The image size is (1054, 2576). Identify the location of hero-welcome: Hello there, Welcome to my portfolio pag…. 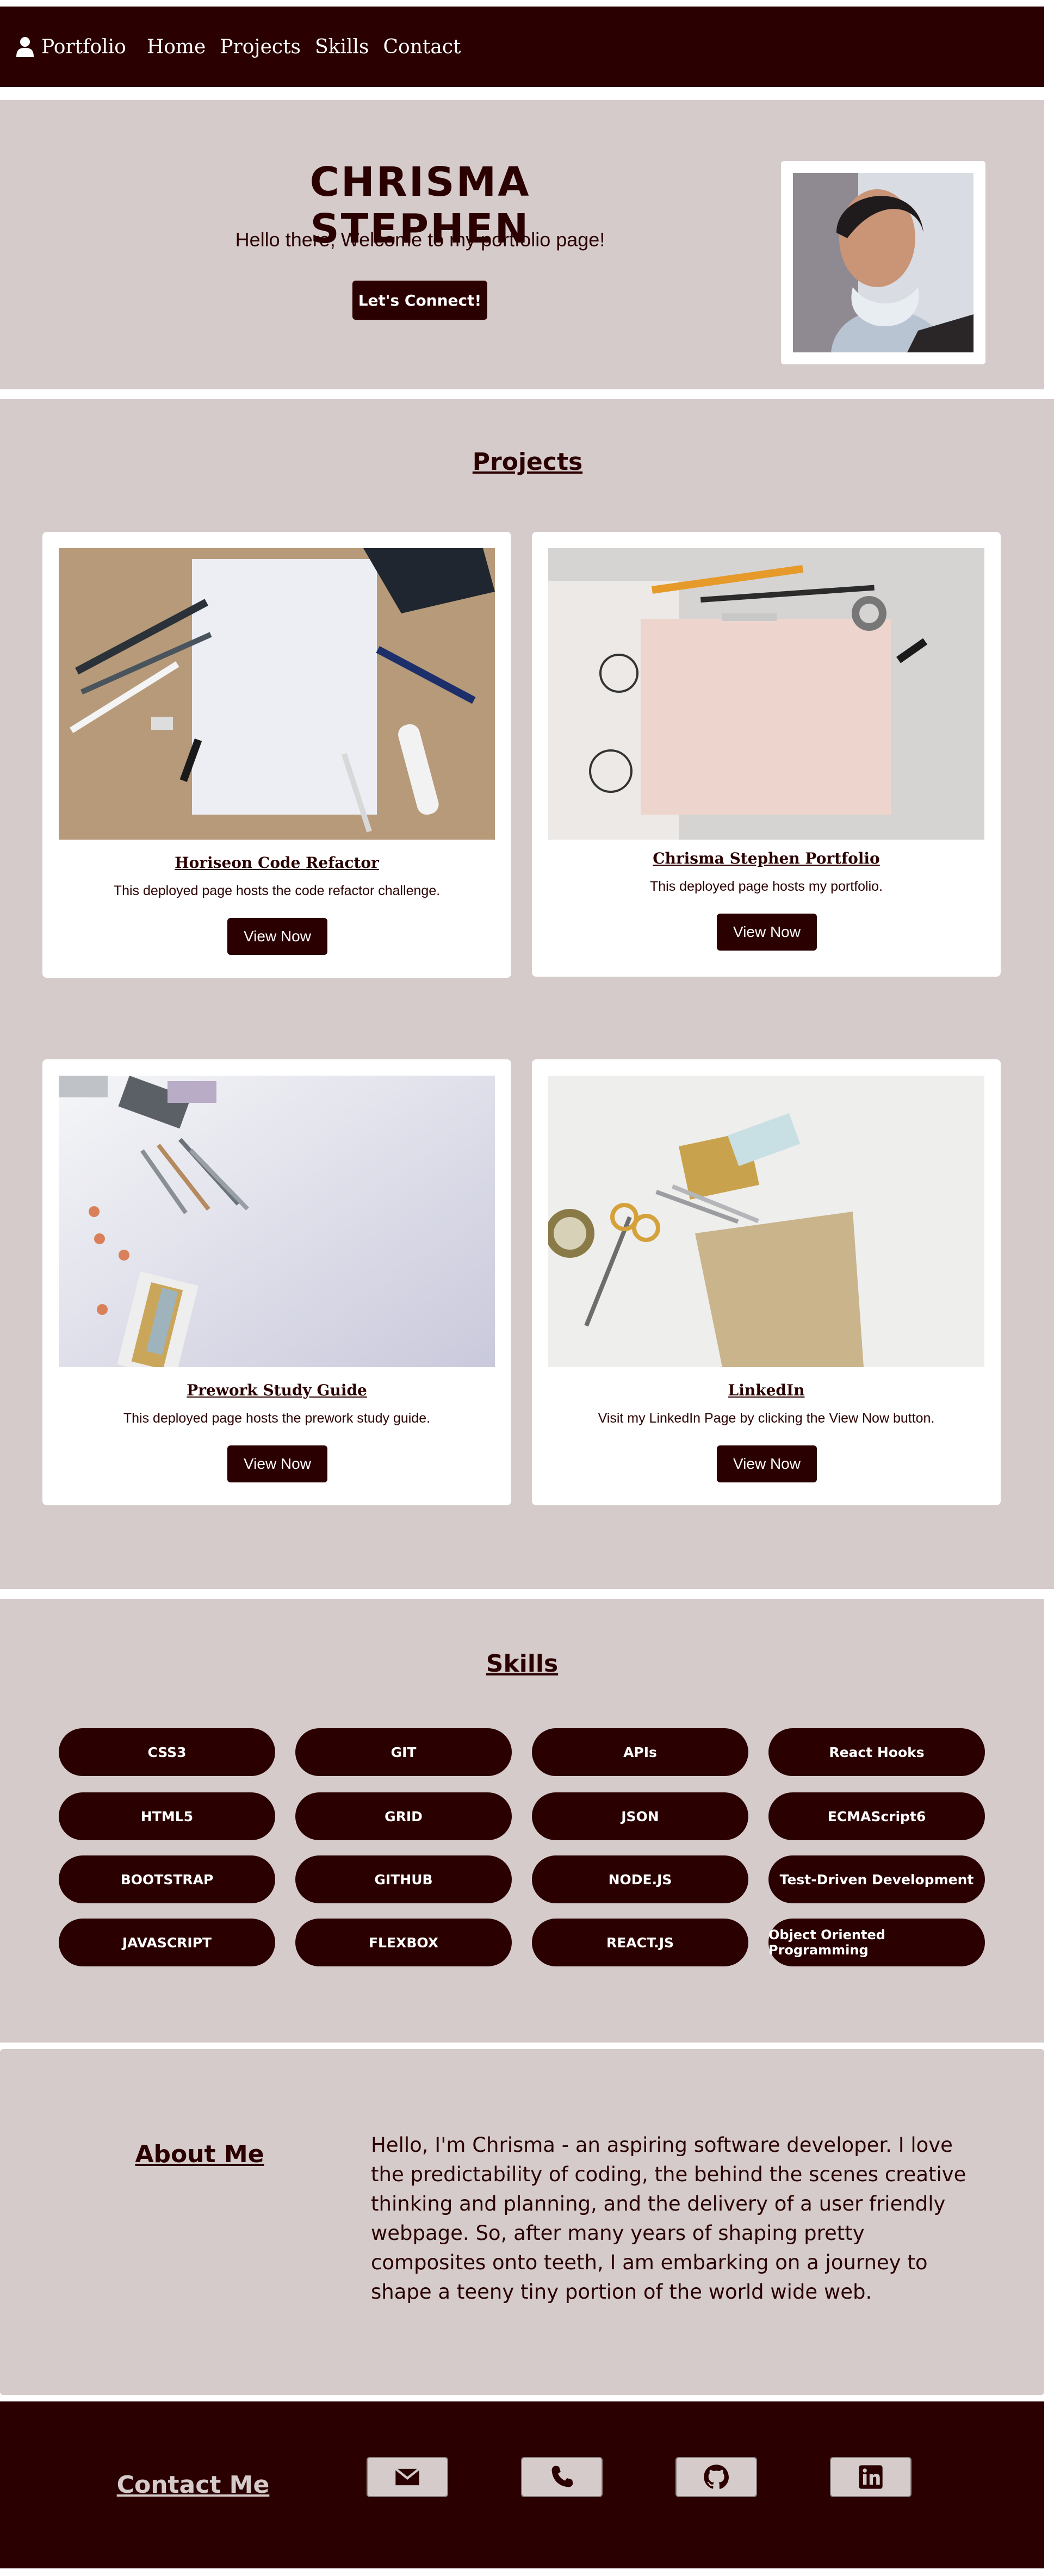
(420, 240).